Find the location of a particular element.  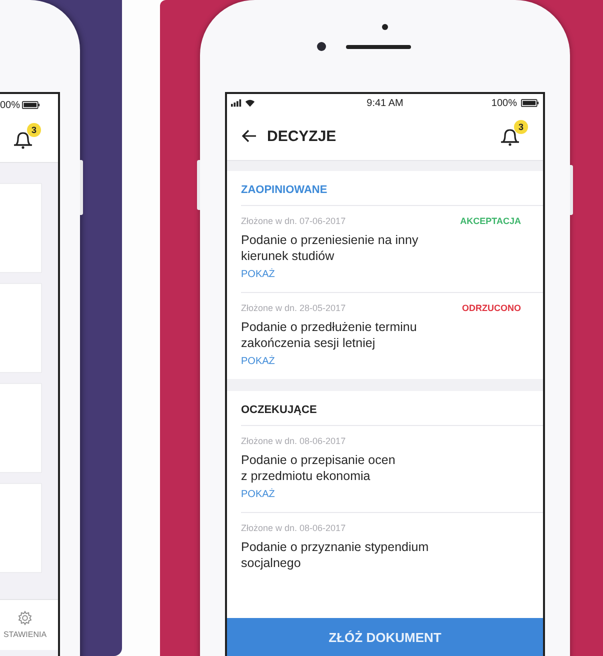

status-time: 9:41 AM is located at coordinates (385, 103).